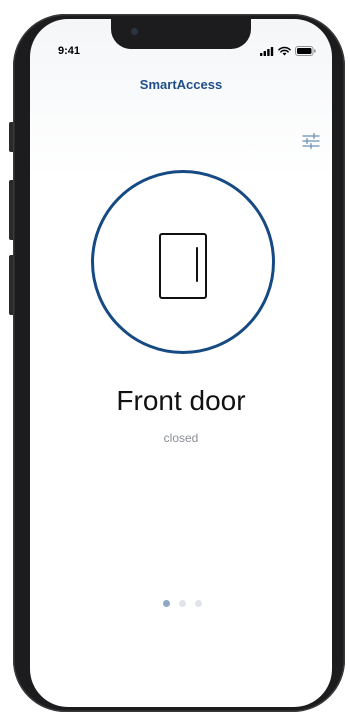 The image size is (350, 718). I want to click on door-name: Front door, so click(181, 400).